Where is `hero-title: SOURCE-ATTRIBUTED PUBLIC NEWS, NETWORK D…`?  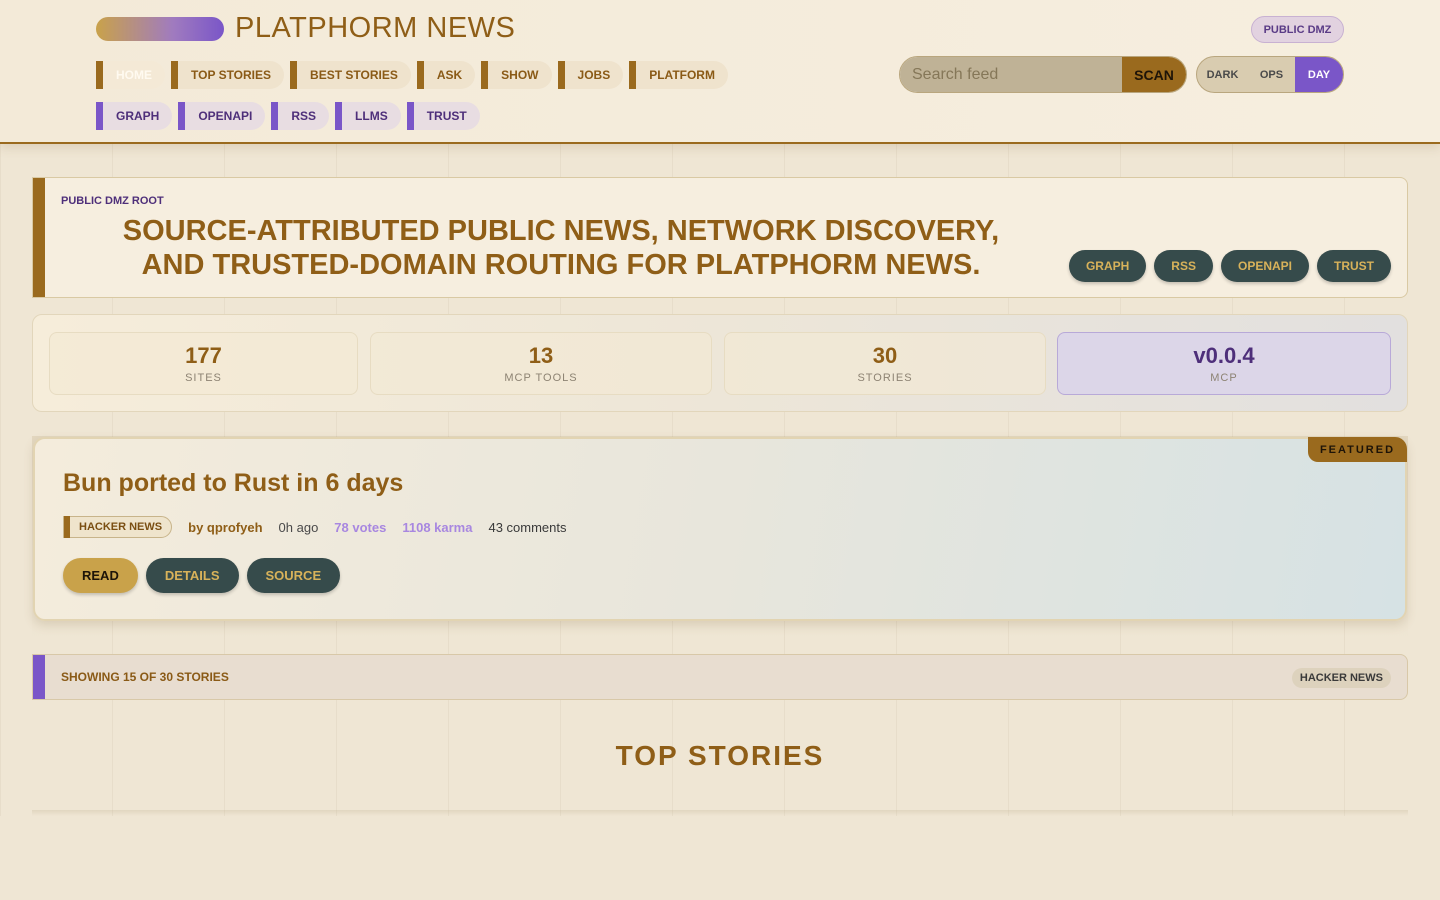 hero-title: SOURCE-ATTRIBUTED PUBLIC NEWS, NETWORK D… is located at coordinates (561, 248).